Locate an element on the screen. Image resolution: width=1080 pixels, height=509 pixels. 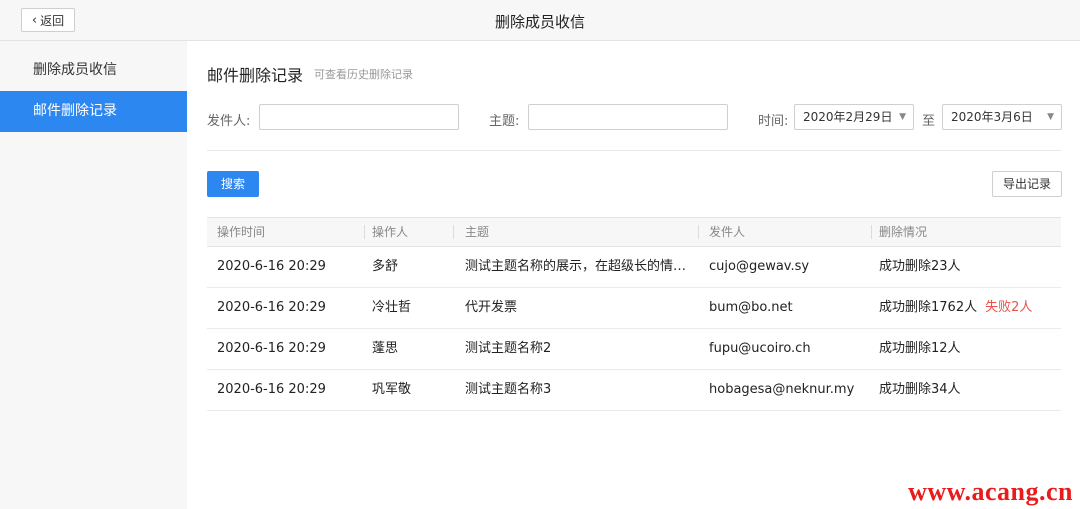
cell-sender: fupu@ucoiro.ch is located at coordinates (760, 348).